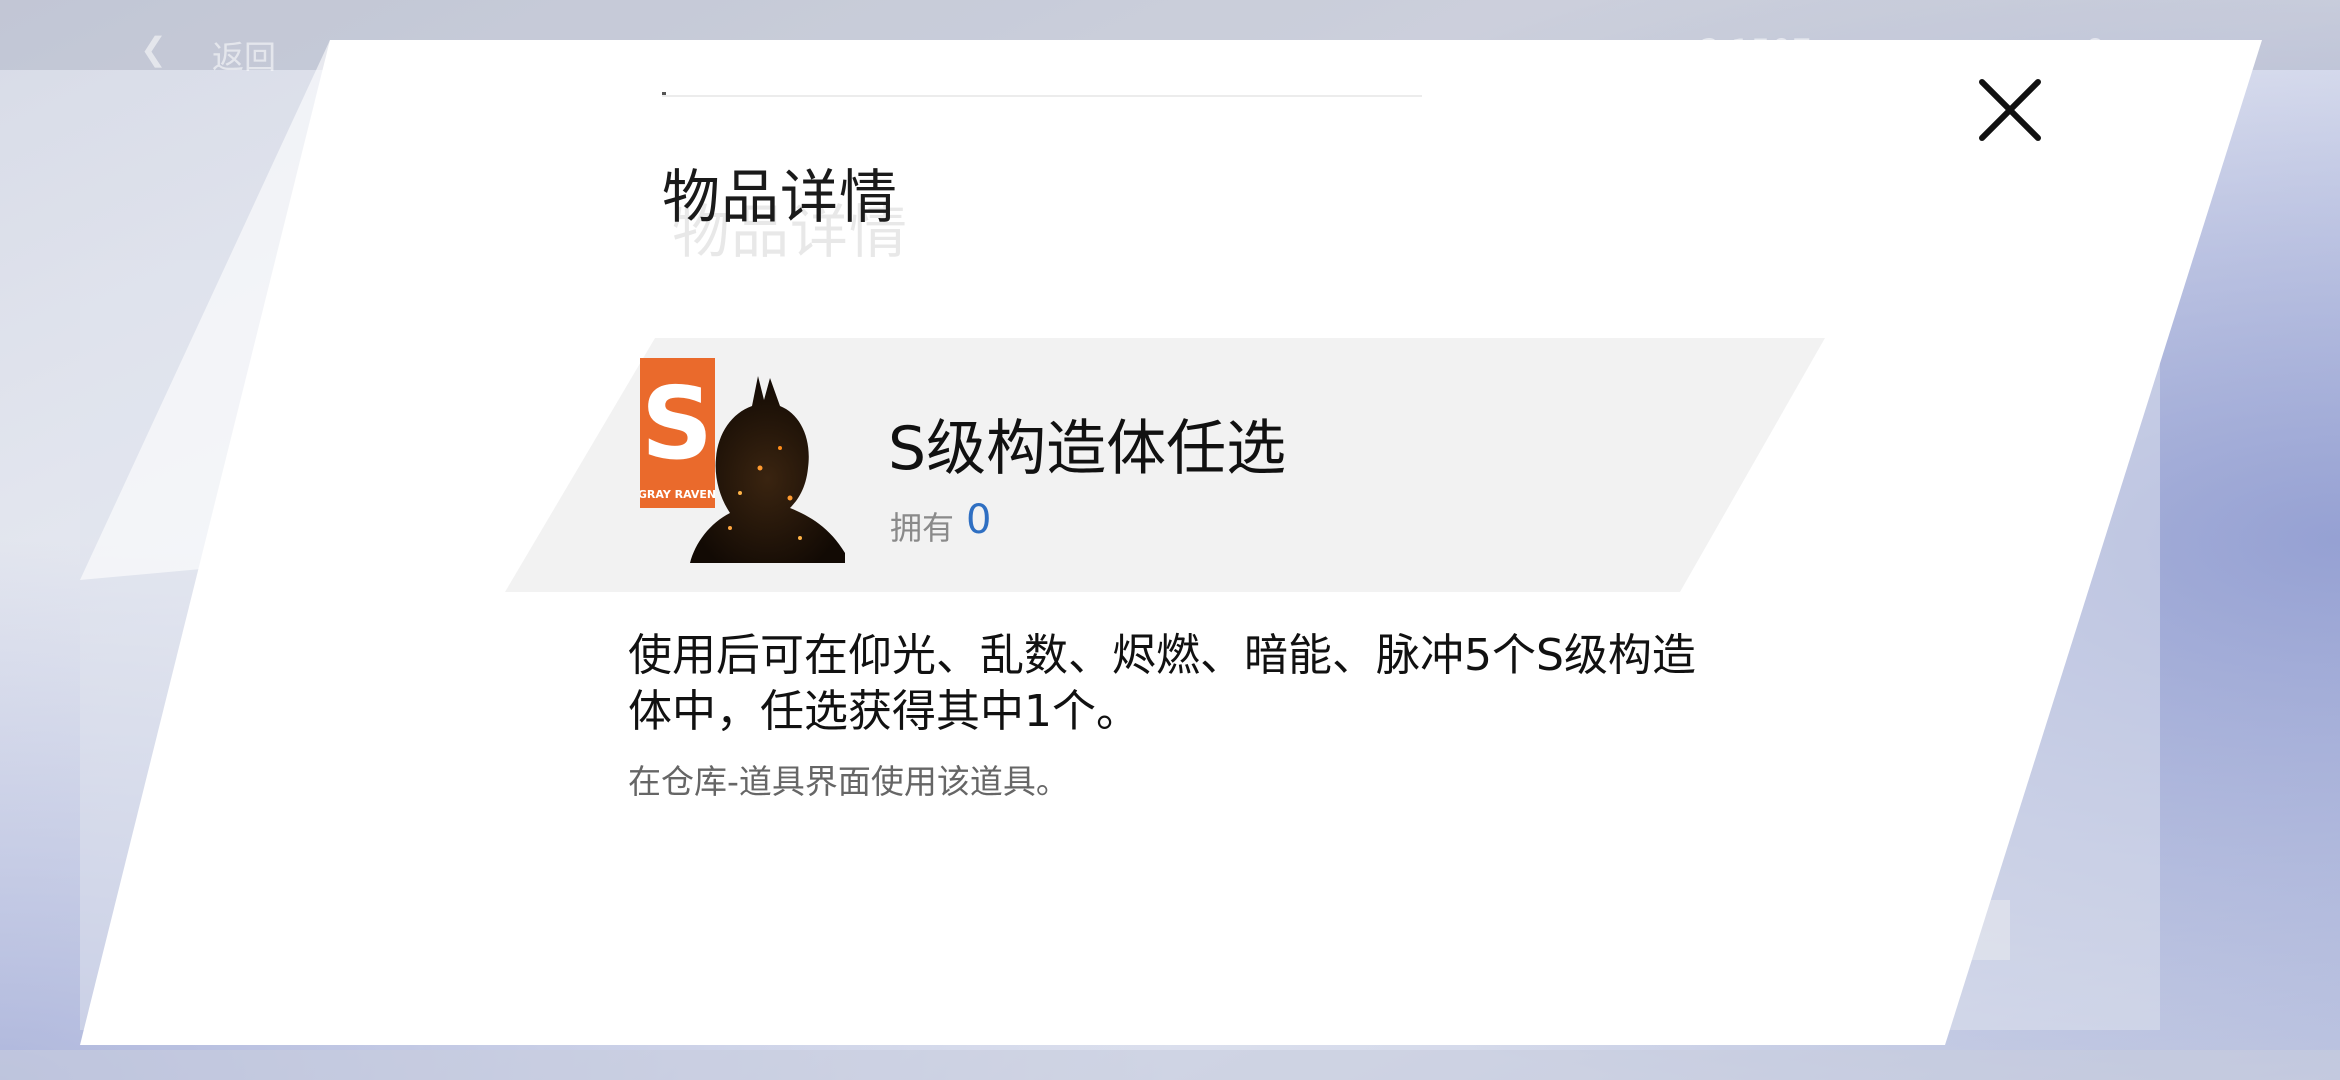 The width and height of the screenshot is (2340, 1080). What do you see at coordinates (1087, 449) in the screenshot?
I see `item-name: S级构造体任选` at bounding box center [1087, 449].